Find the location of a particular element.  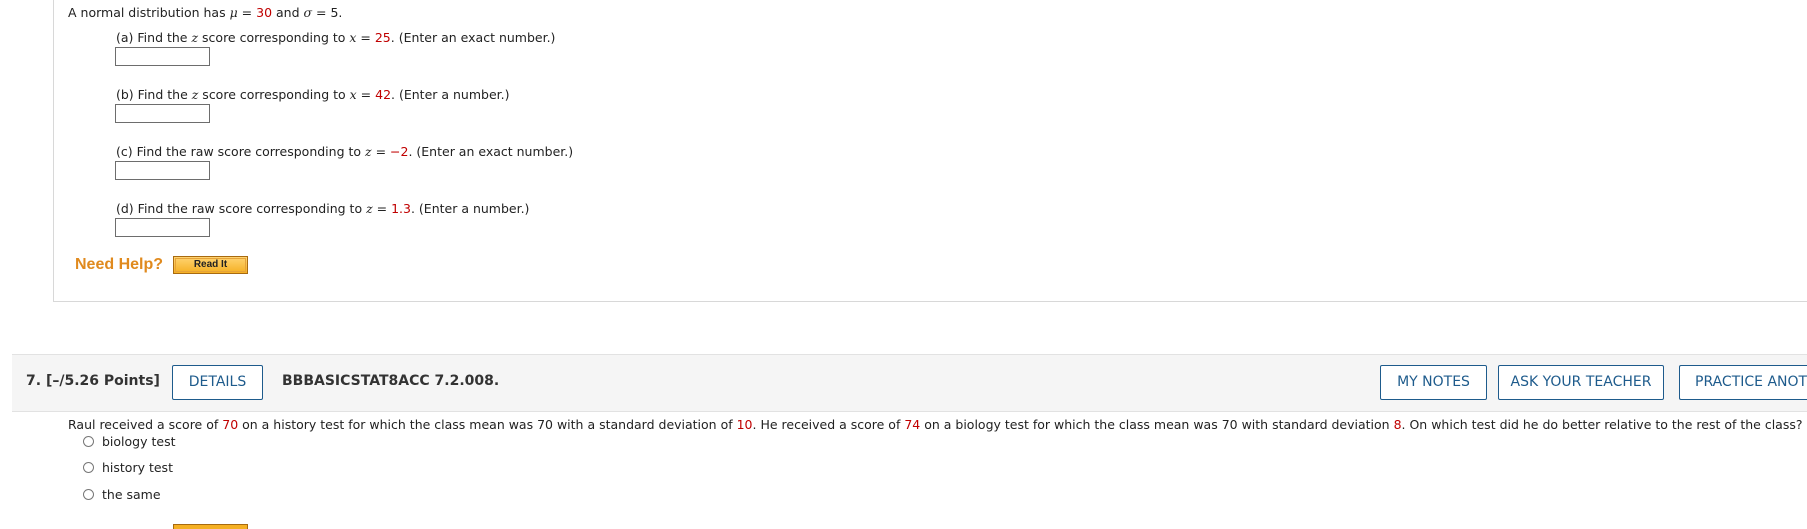

value: 8 is located at coordinates (1397, 424).